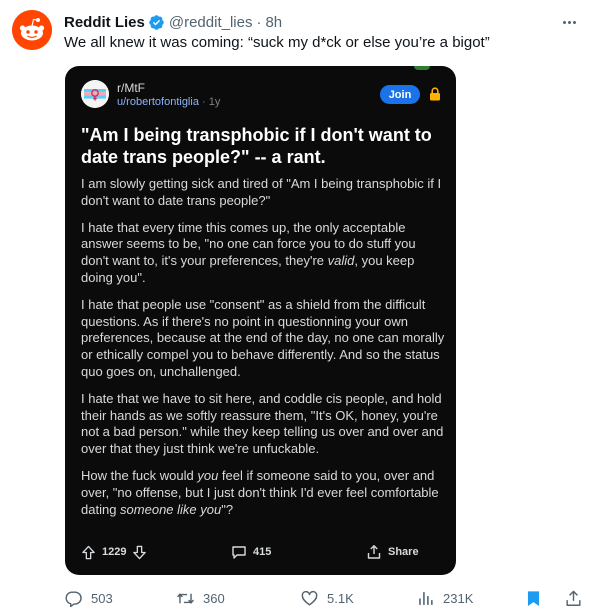 This screenshot has height=614, width=593. I want to click on views-icon, so click(426, 598).